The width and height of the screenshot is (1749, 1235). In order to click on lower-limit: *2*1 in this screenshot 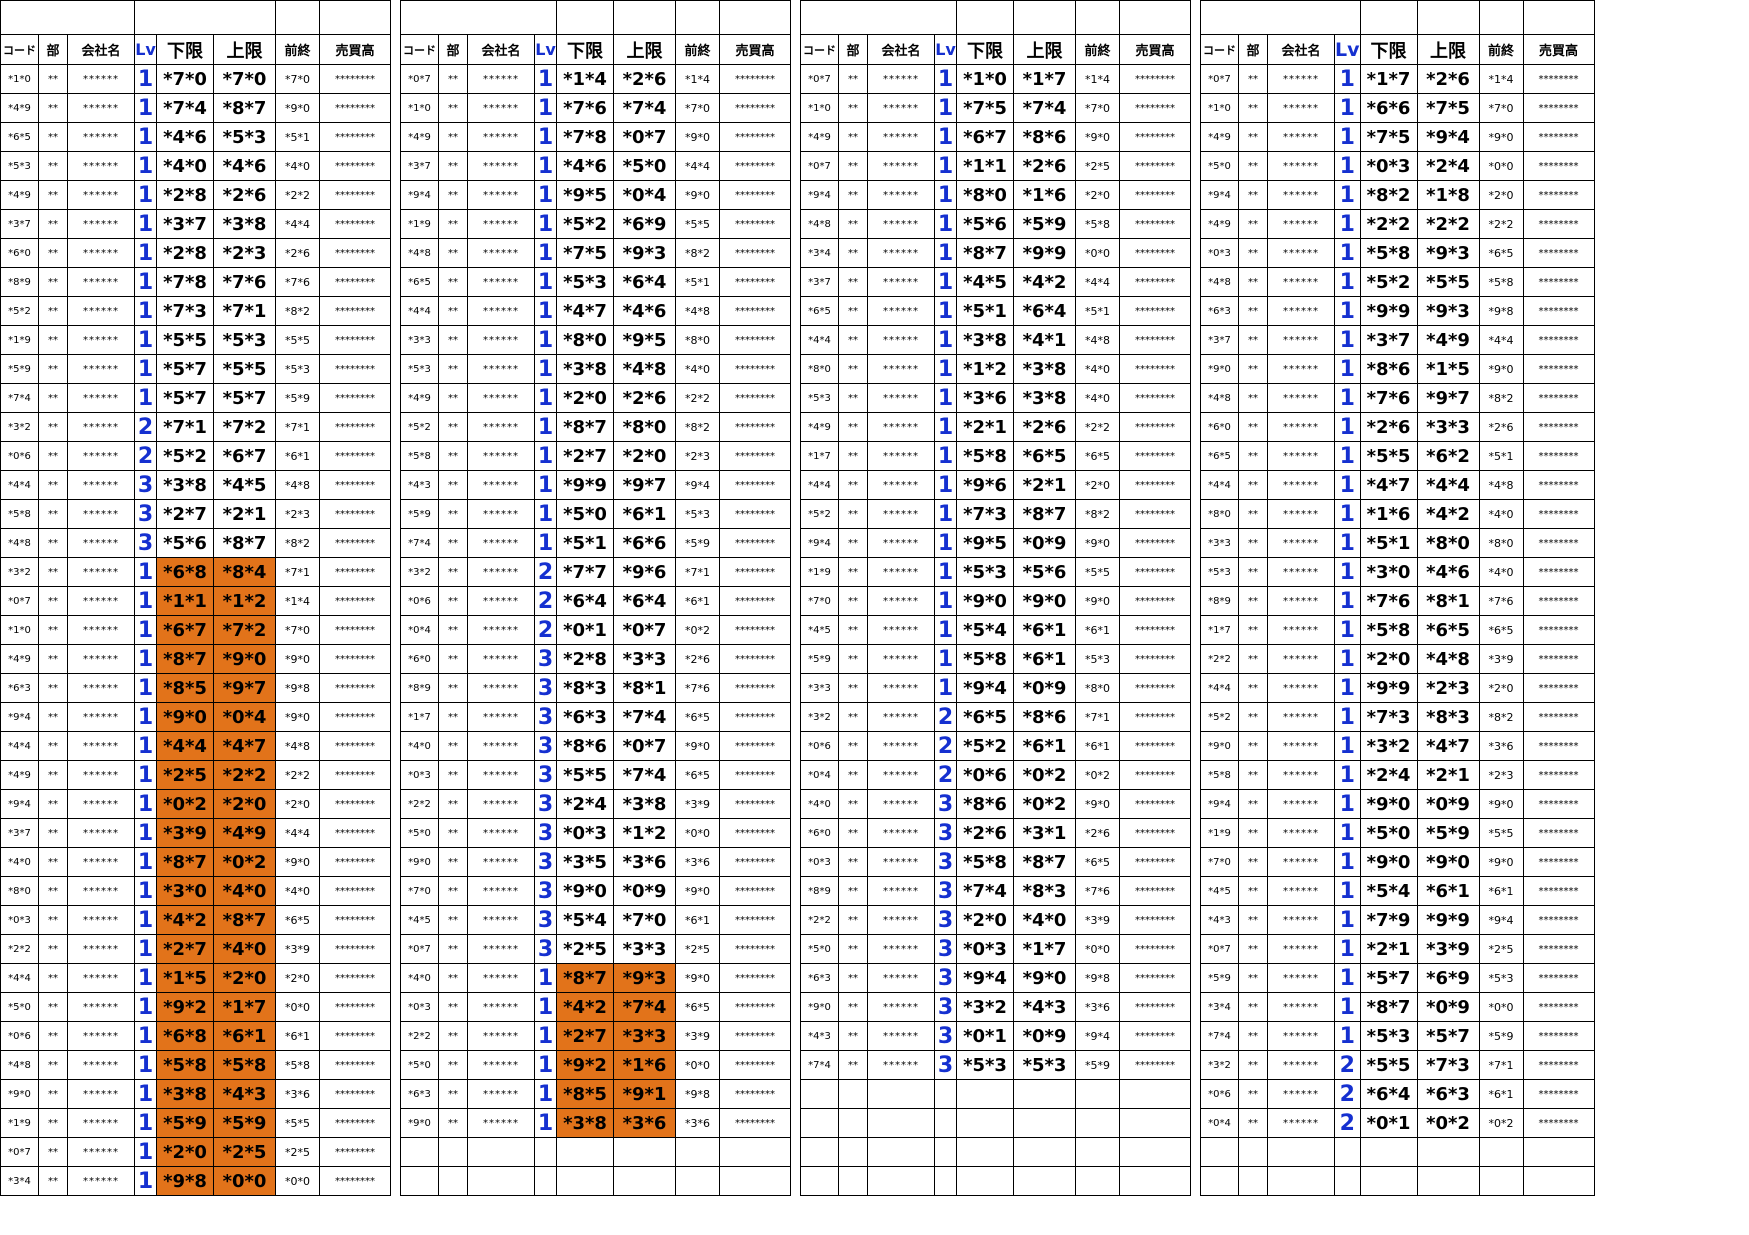, I will do `click(985, 427)`.